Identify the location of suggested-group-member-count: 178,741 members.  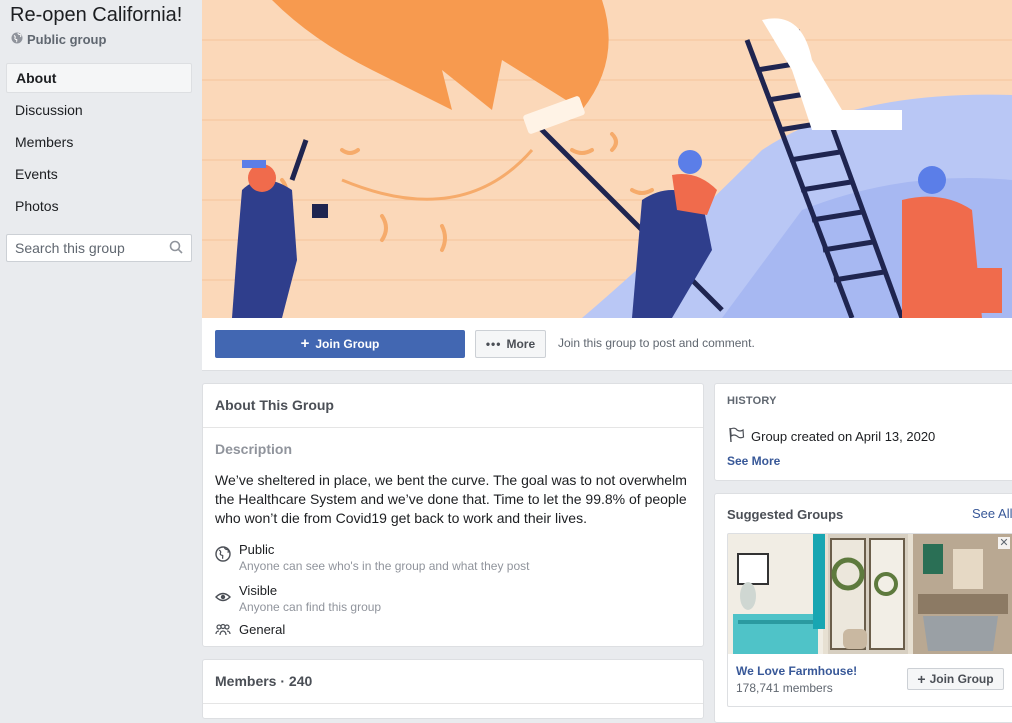
(784, 688).